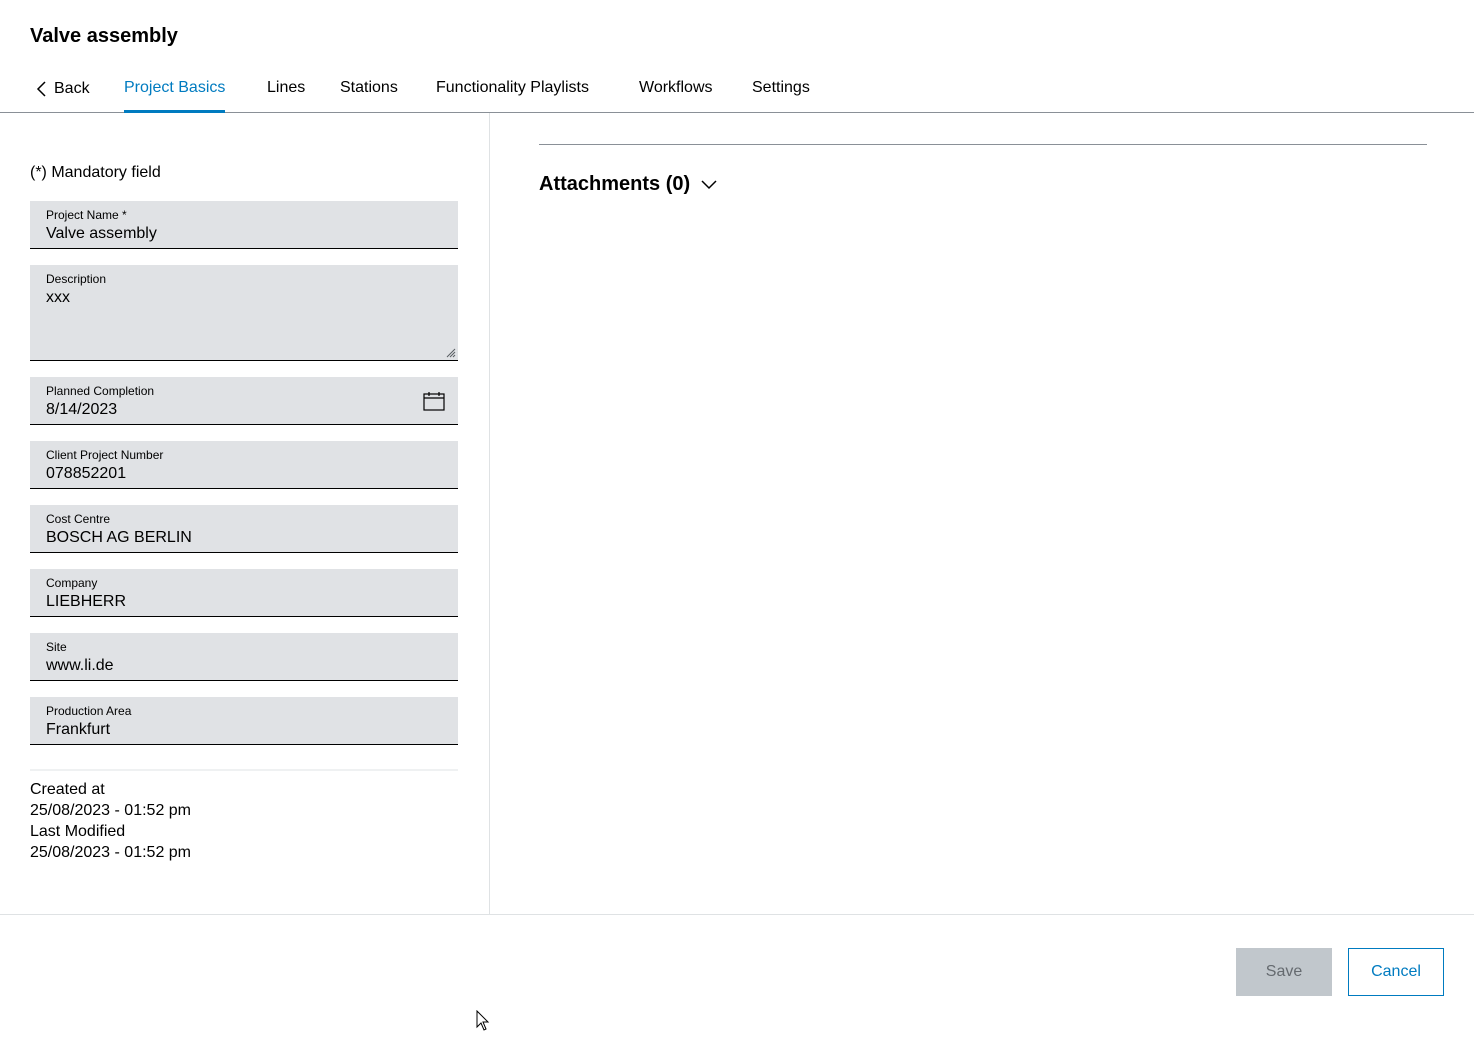  I want to click on chevron-down-icon, so click(709, 185).